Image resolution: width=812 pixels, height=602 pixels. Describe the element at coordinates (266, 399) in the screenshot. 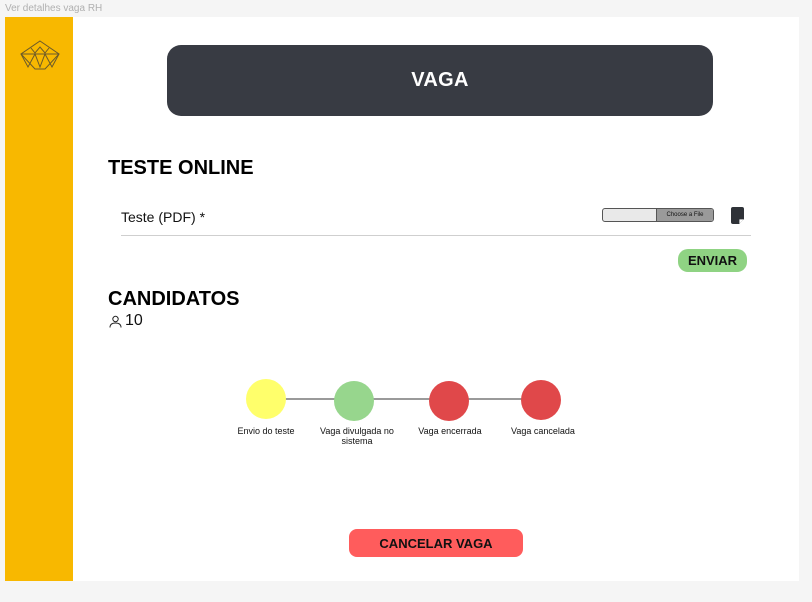

I see `timeline-step-envio-circle` at that location.